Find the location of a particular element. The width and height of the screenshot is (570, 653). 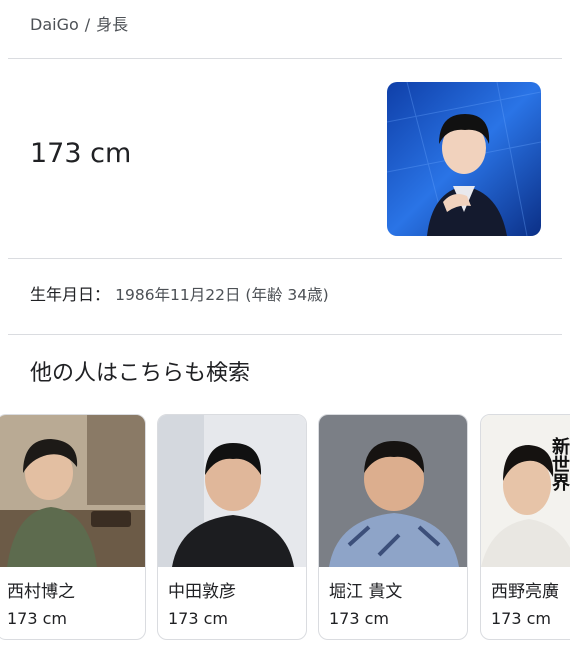

related-person-card: 西村博之 173 cm is located at coordinates (73, 527).